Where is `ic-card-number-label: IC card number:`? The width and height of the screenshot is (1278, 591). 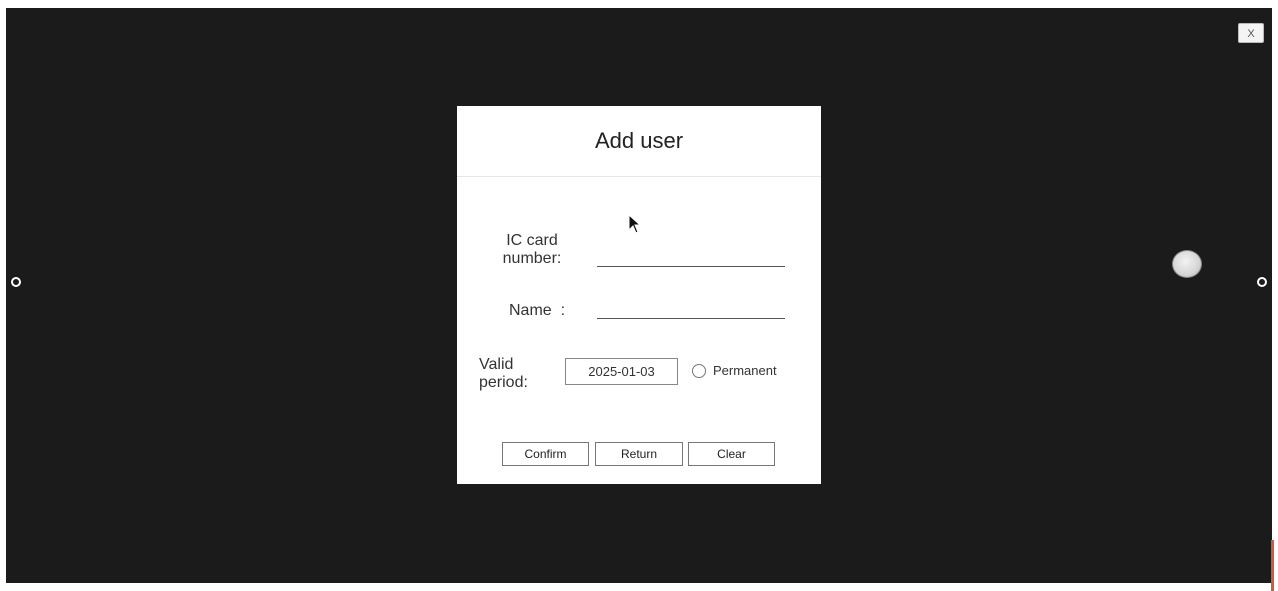
ic-card-number-label: IC card number: is located at coordinates (532, 249).